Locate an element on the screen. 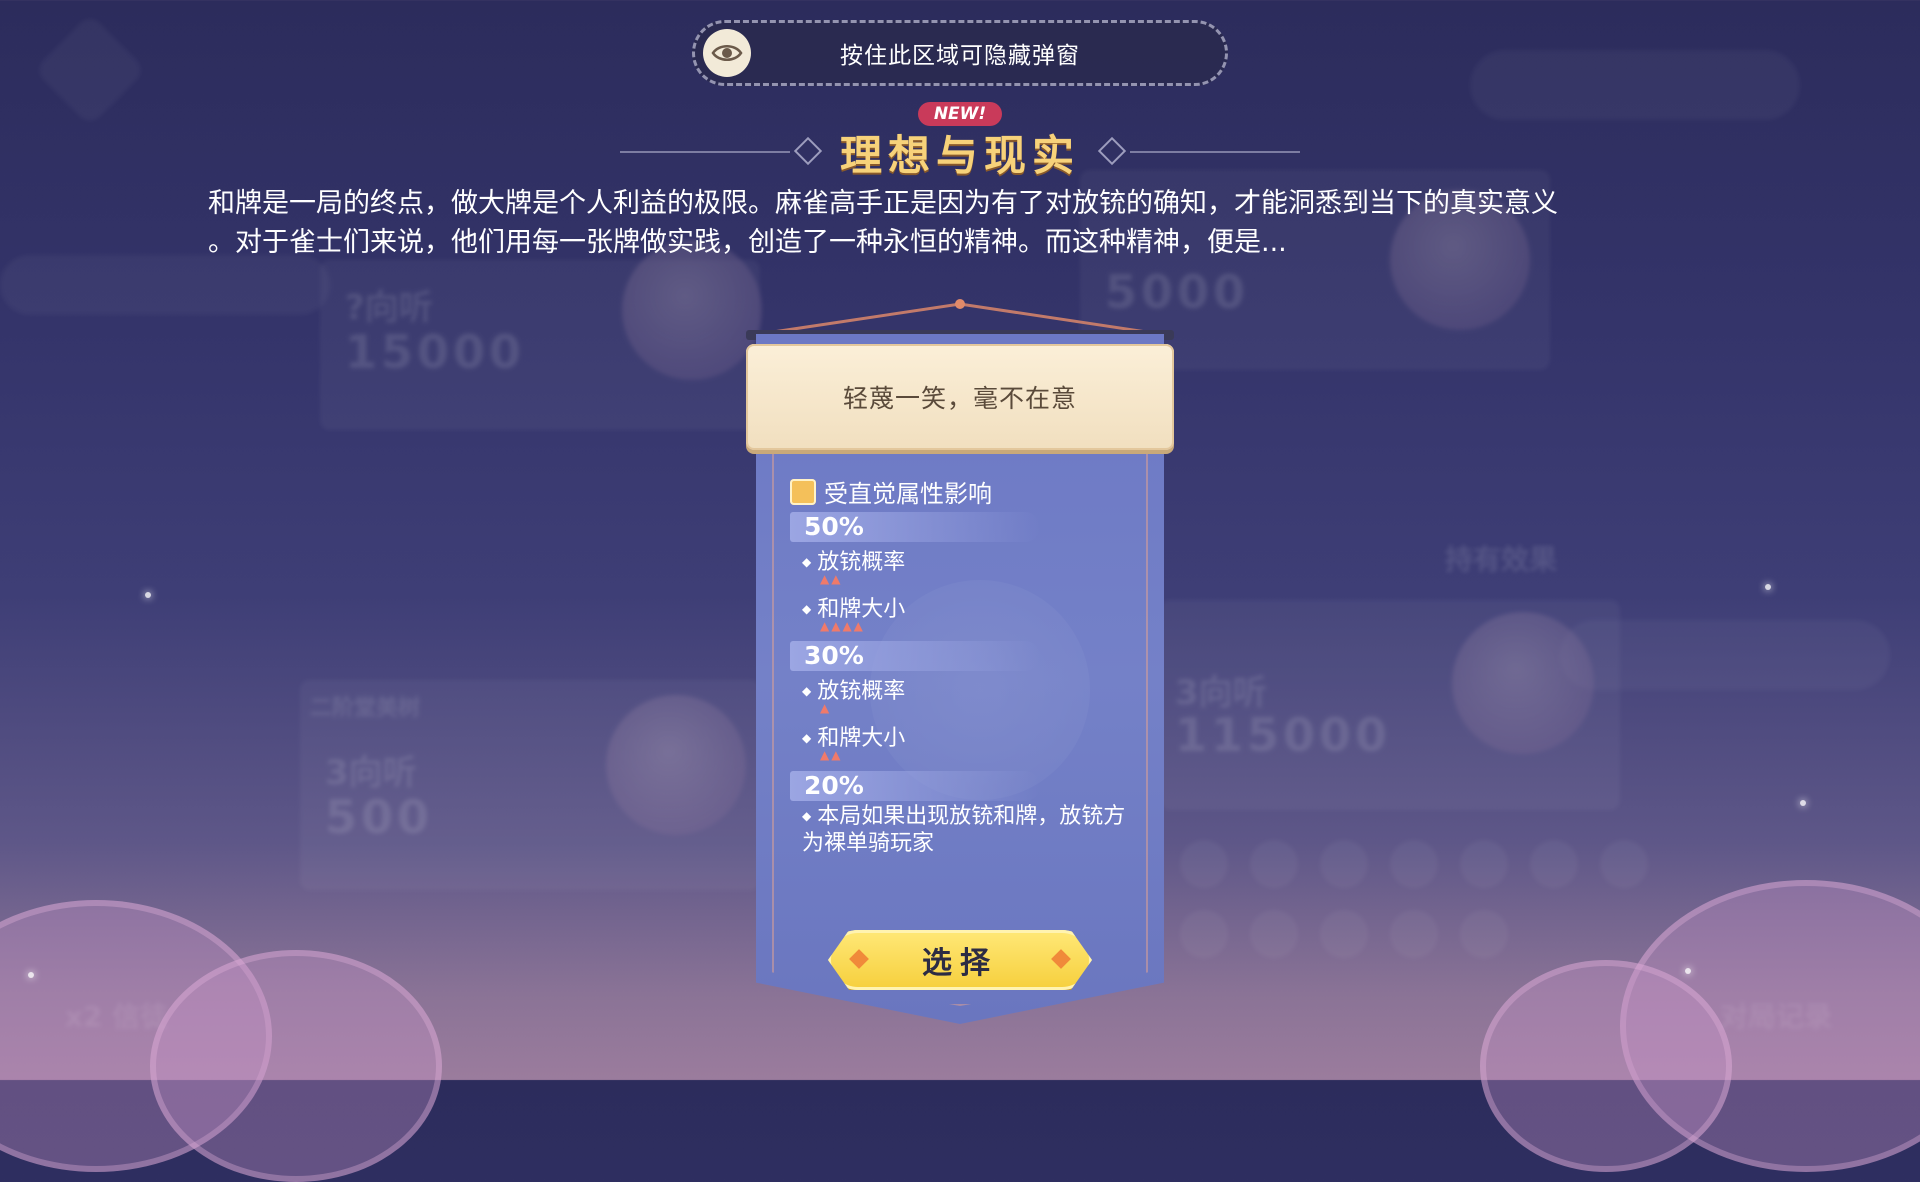 This screenshot has height=1182, width=1920. bg-player-name: 二阶堂美树 is located at coordinates (365, 708).